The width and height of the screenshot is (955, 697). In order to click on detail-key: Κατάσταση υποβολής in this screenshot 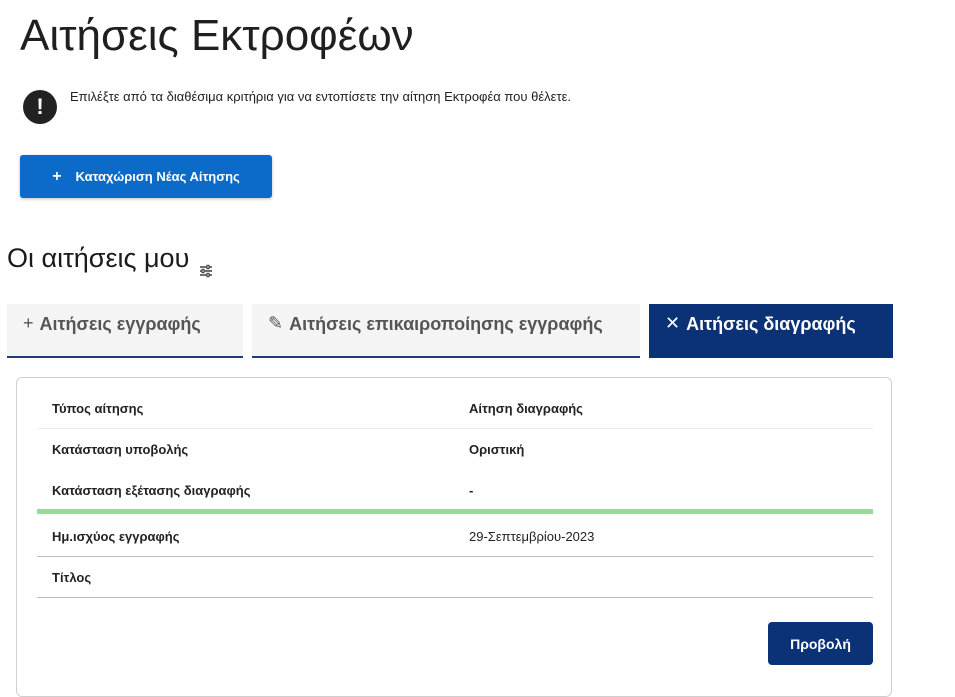, I will do `click(120, 449)`.